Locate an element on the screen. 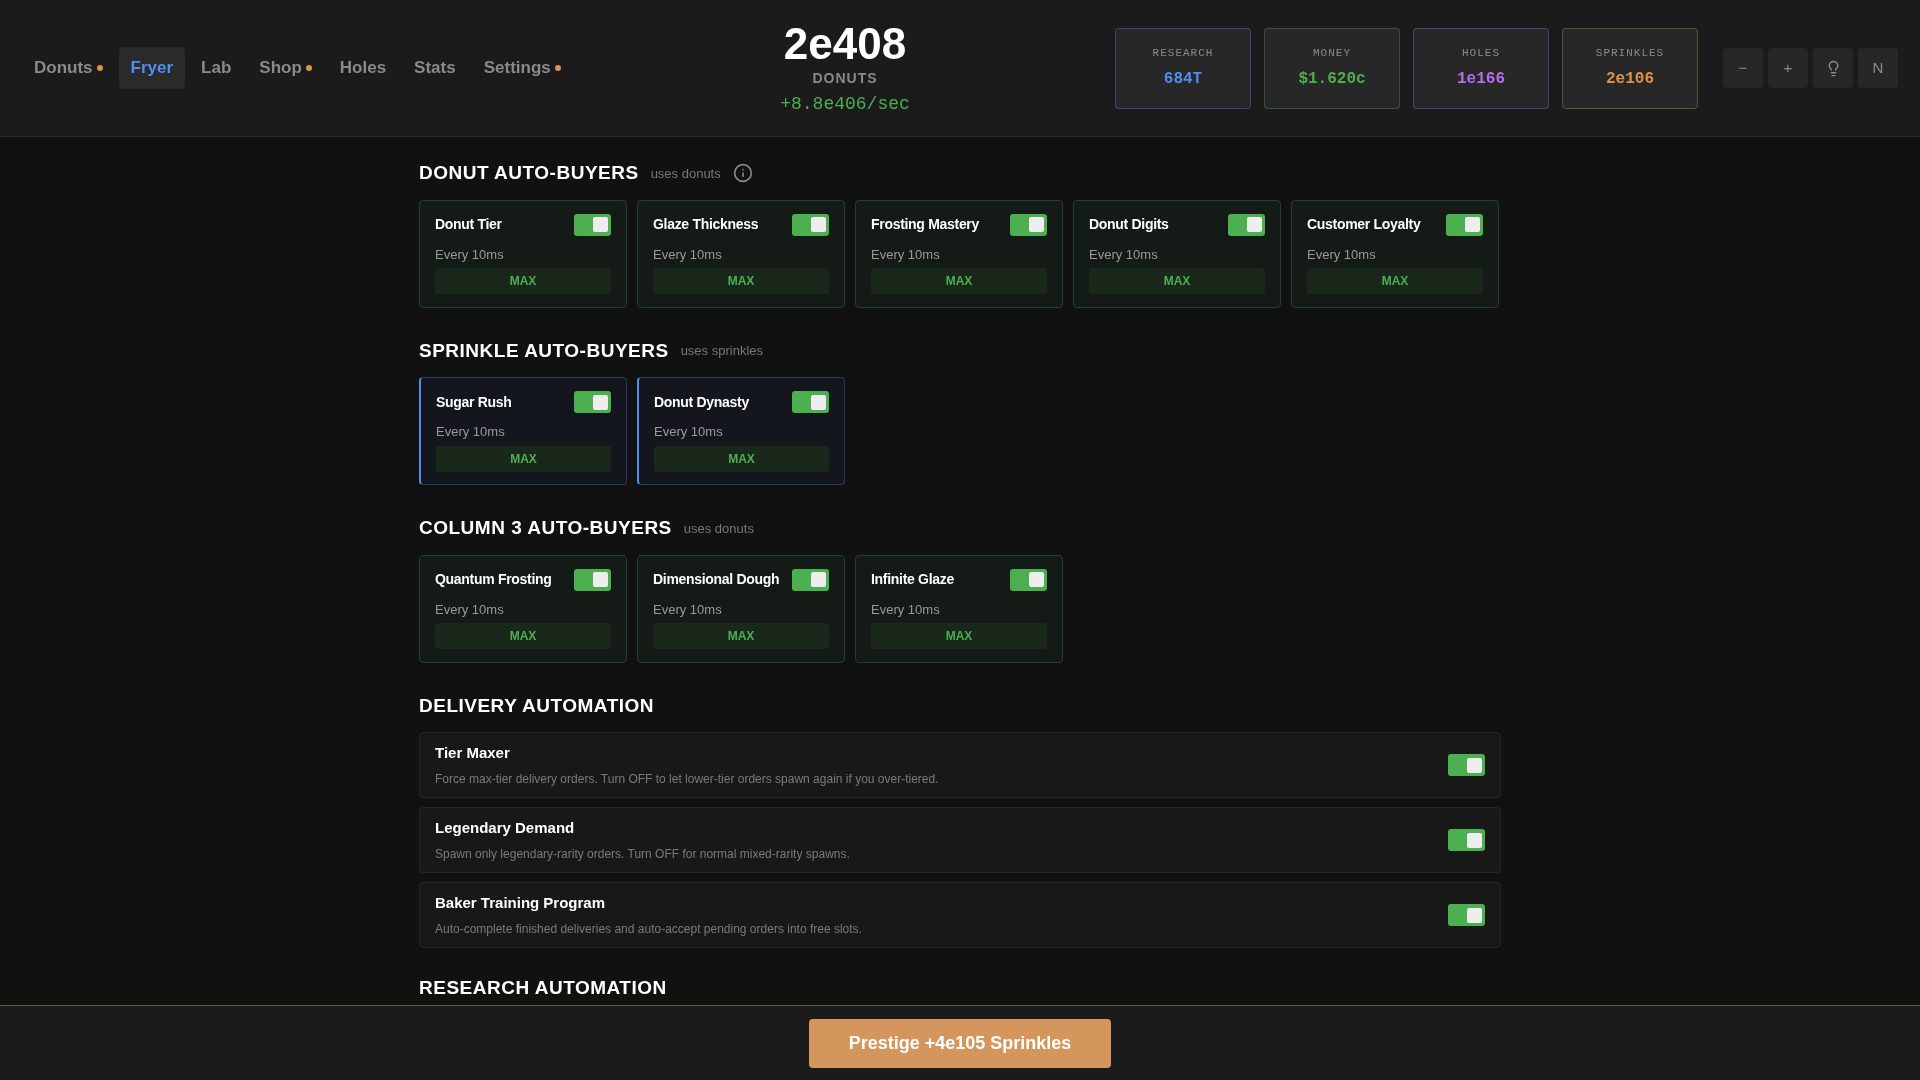 The height and width of the screenshot is (1080, 1920). autobuyer-name: Donut Digits is located at coordinates (1129, 224).